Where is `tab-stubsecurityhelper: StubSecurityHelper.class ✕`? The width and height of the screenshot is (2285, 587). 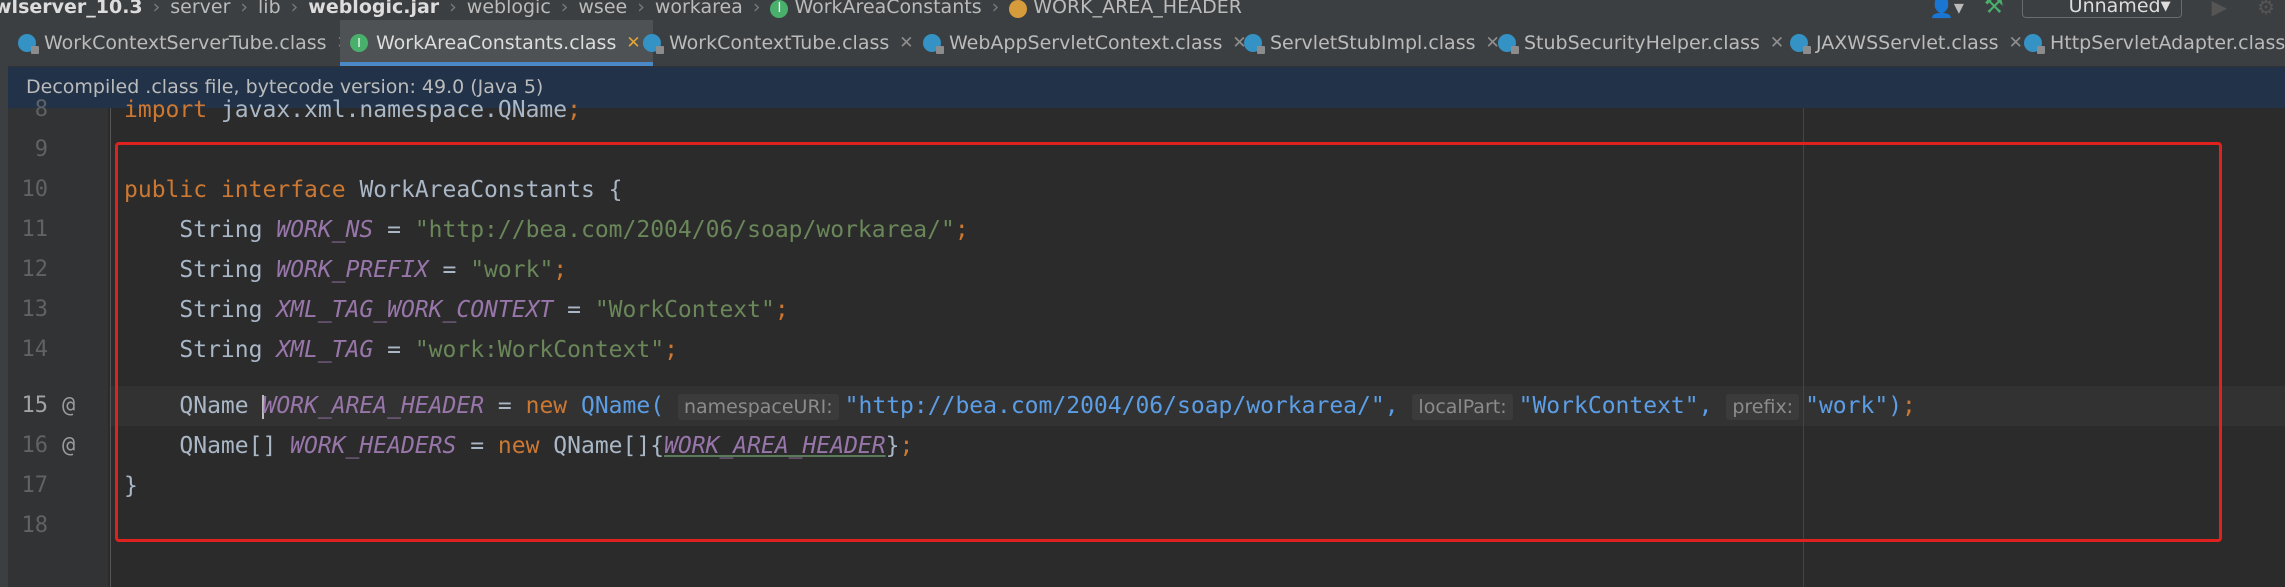 tab-stubsecurityhelper: StubSecurityHelper.class ✕ is located at coordinates (1641, 43).